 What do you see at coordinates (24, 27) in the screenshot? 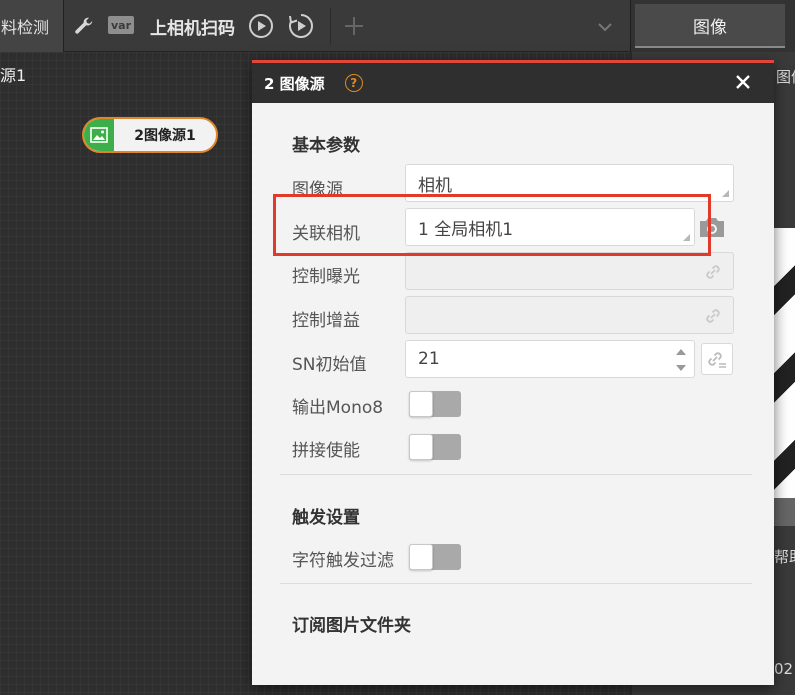
I see `tab-label: 料检测` at bounding box center [24, 27].